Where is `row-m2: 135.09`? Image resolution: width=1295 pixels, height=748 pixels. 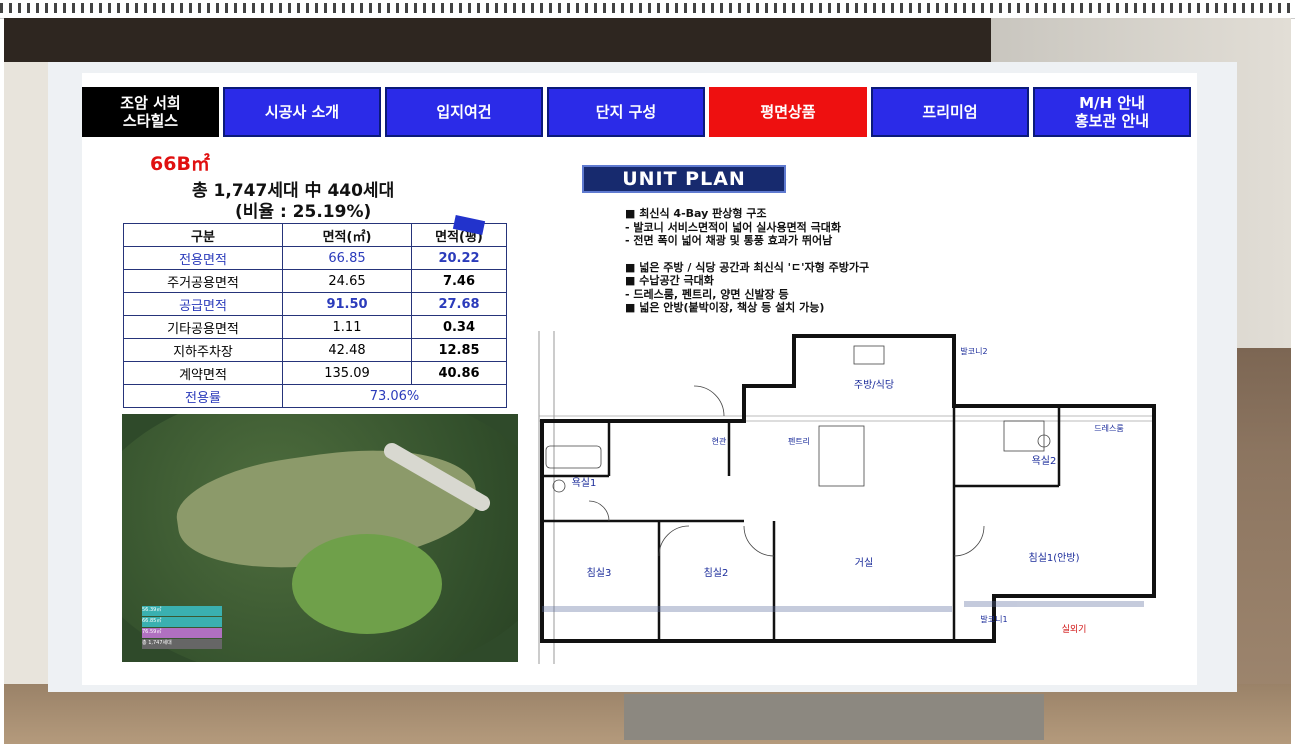
row-m2: 135.09 is located at coordinates (347, 373).